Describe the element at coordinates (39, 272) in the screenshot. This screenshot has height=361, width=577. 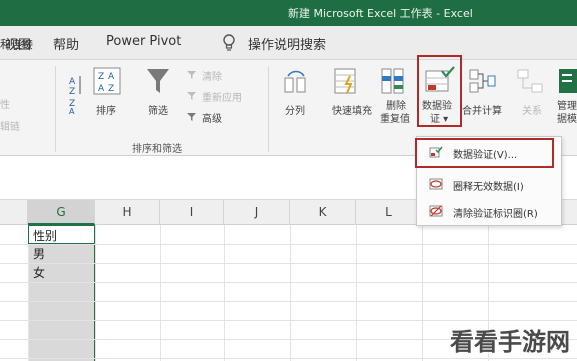
I see `cell-g3: 女` at that location.